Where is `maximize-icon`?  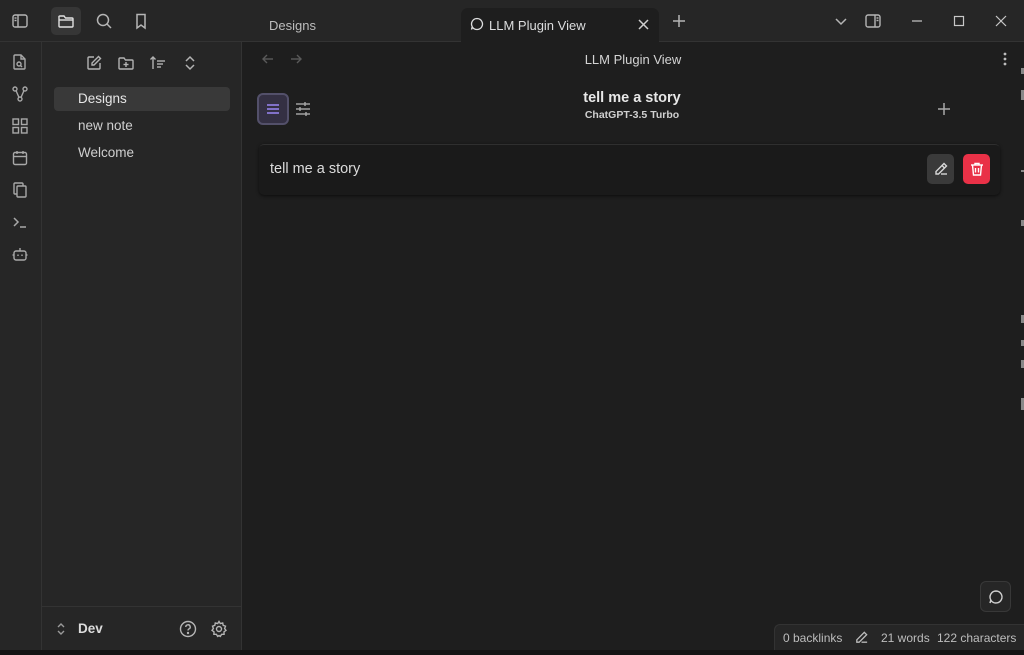 maximize-icon is located at coordinates (959, 21).